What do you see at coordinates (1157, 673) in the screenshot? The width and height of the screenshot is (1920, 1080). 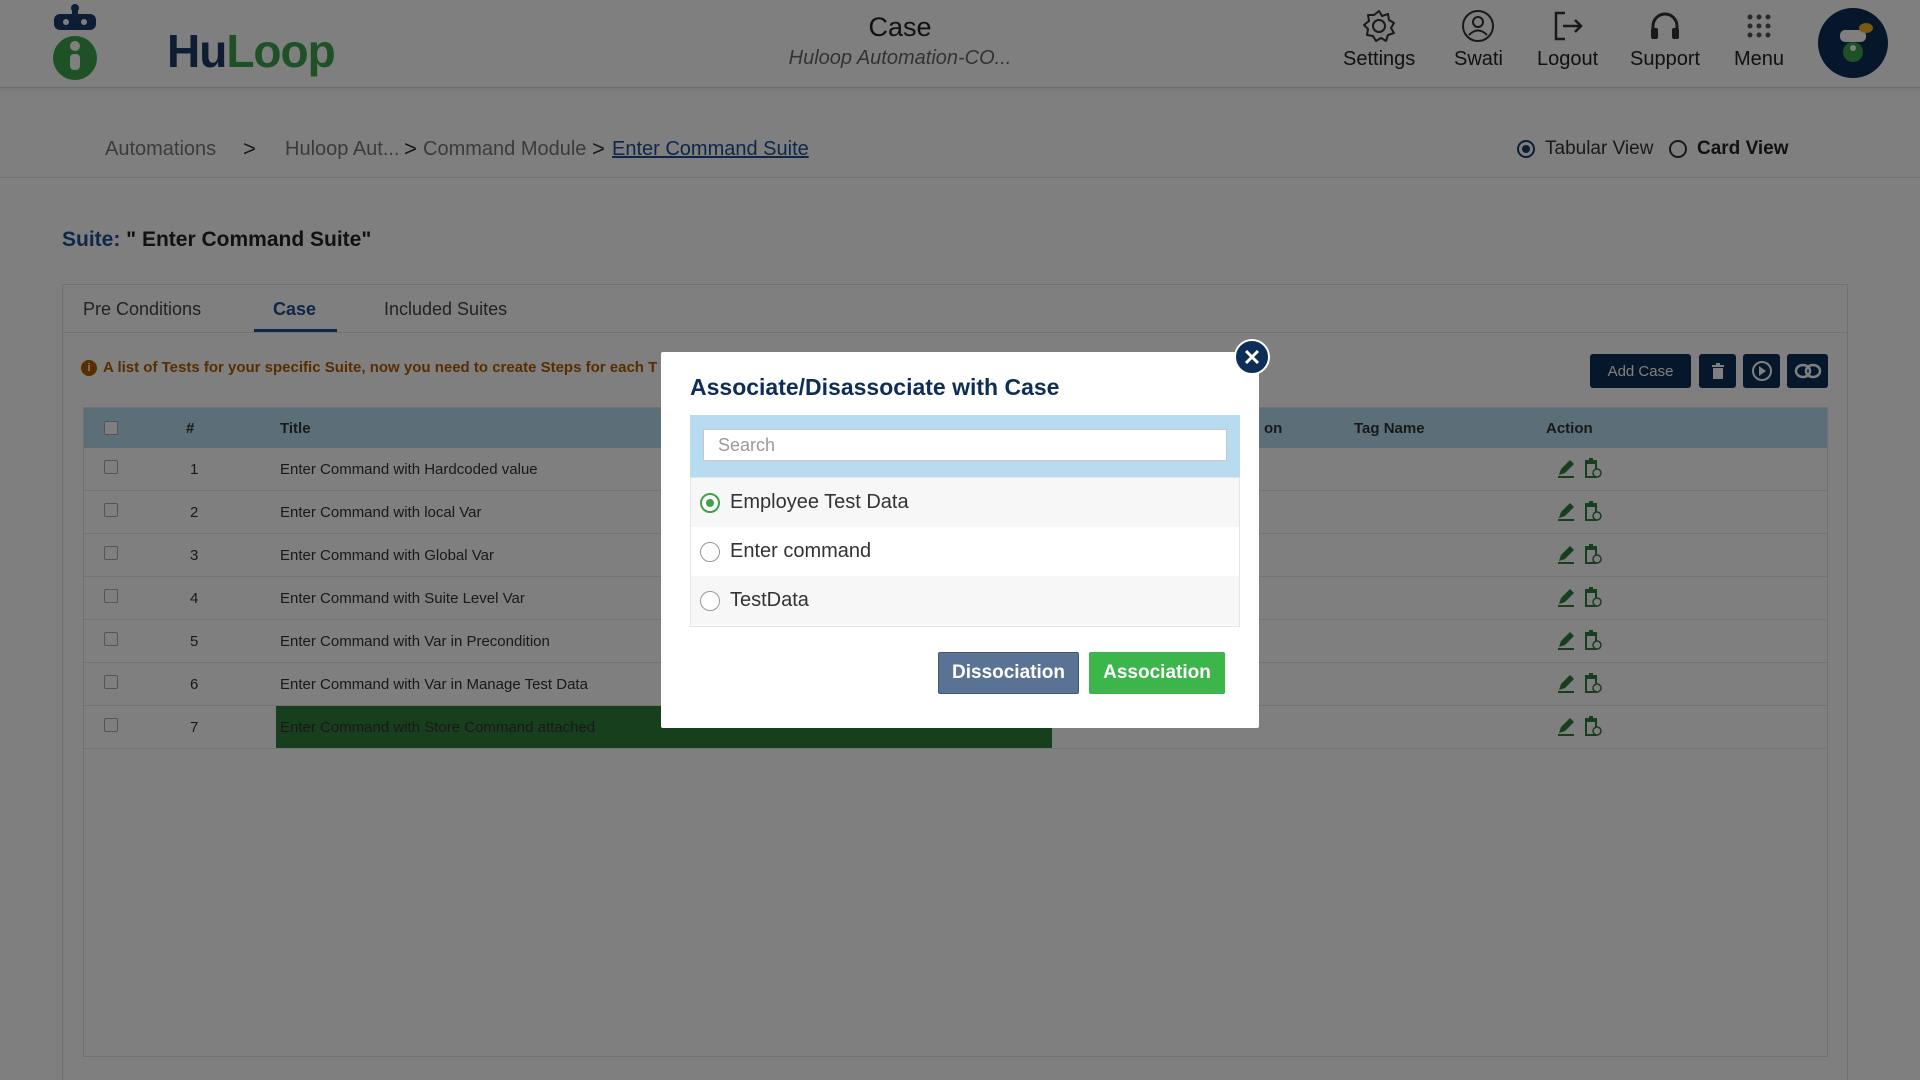 I see `association-button: Association` at bounding box center [1157, 673].